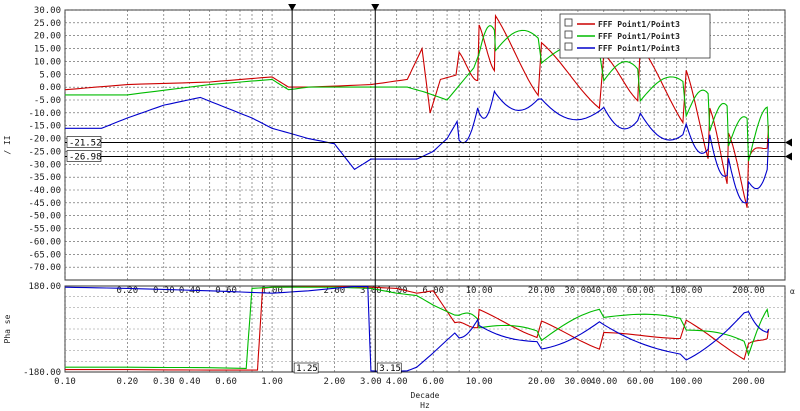 The image size is (800, 411). Describe the element at coordinates (640, 382) in the screenshot. I see `x-tick-label: 60.00` at that location.